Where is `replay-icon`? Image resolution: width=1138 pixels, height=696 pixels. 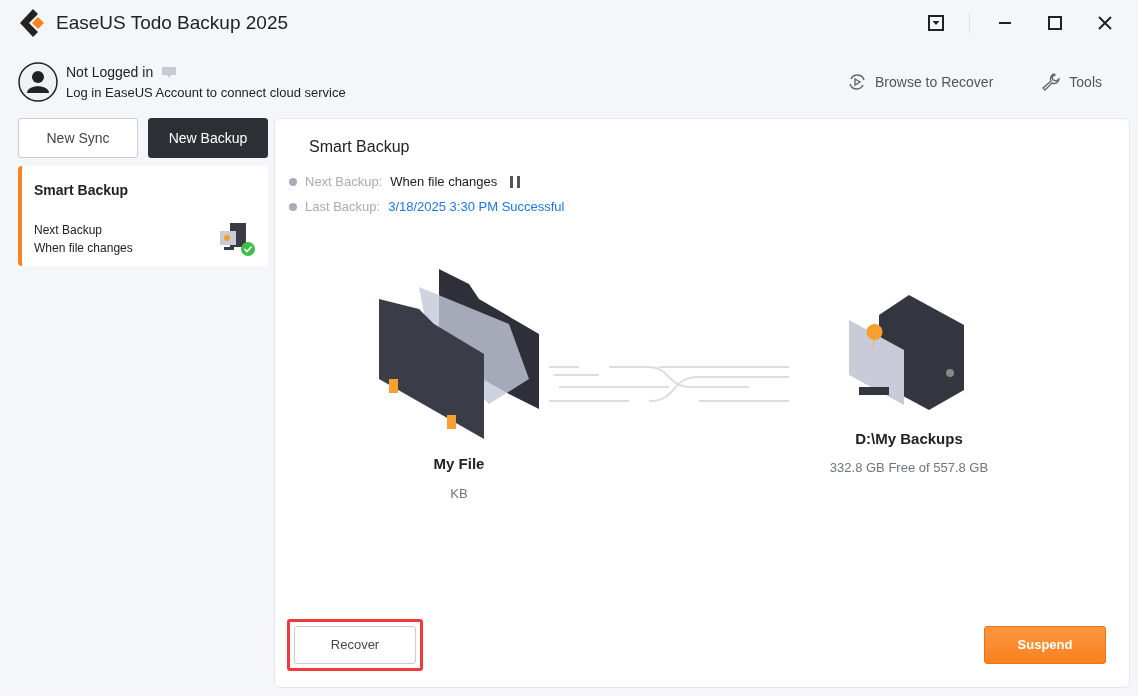 replay-icon is located at coordinates (857, 82).